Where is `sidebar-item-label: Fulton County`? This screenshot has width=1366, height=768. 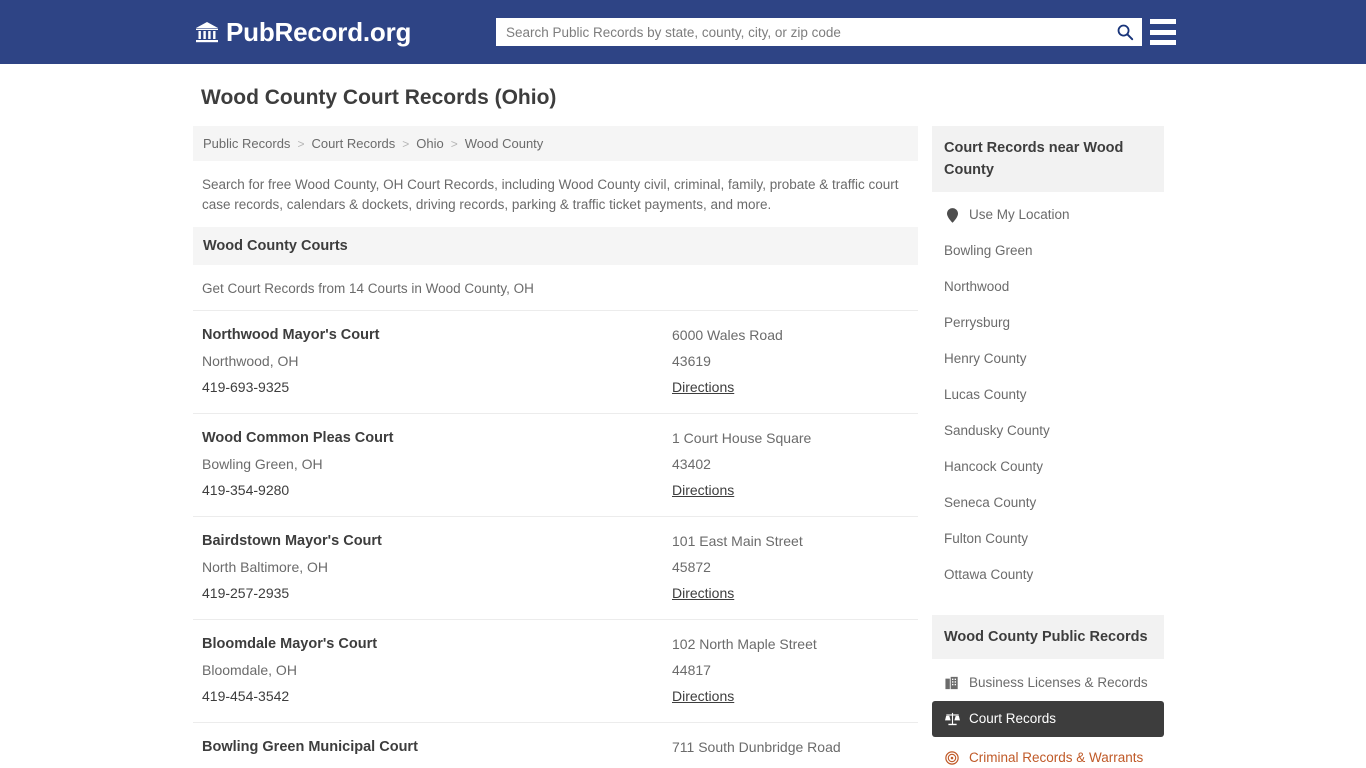 sidebar-item-label: Fulton County is located at coordinates (986, 538).